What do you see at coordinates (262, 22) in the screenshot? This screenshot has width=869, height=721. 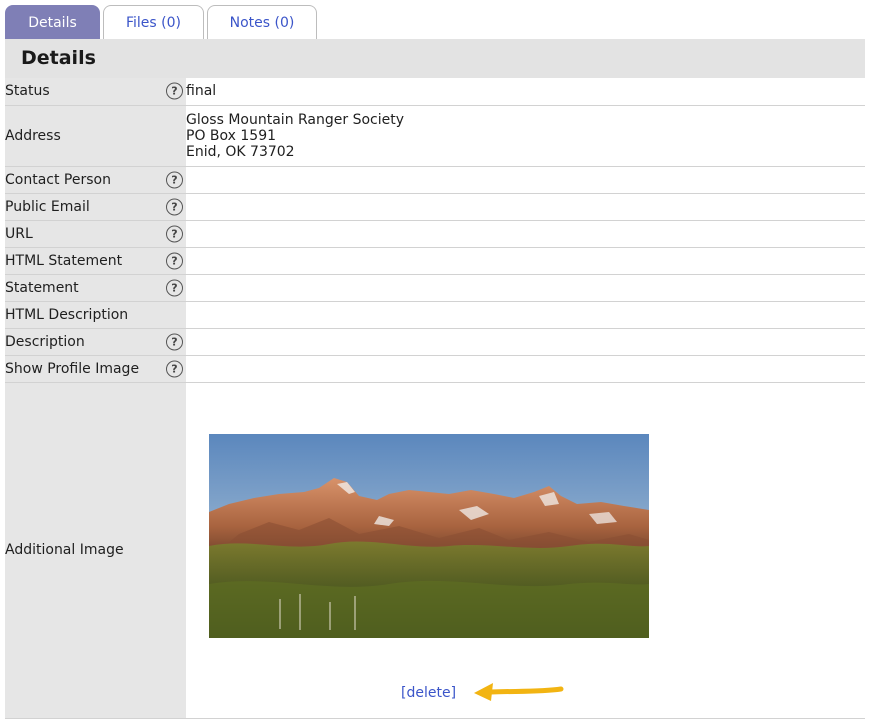 I see `tab-notes: Notes (0)` at bounding box center [262, 22].